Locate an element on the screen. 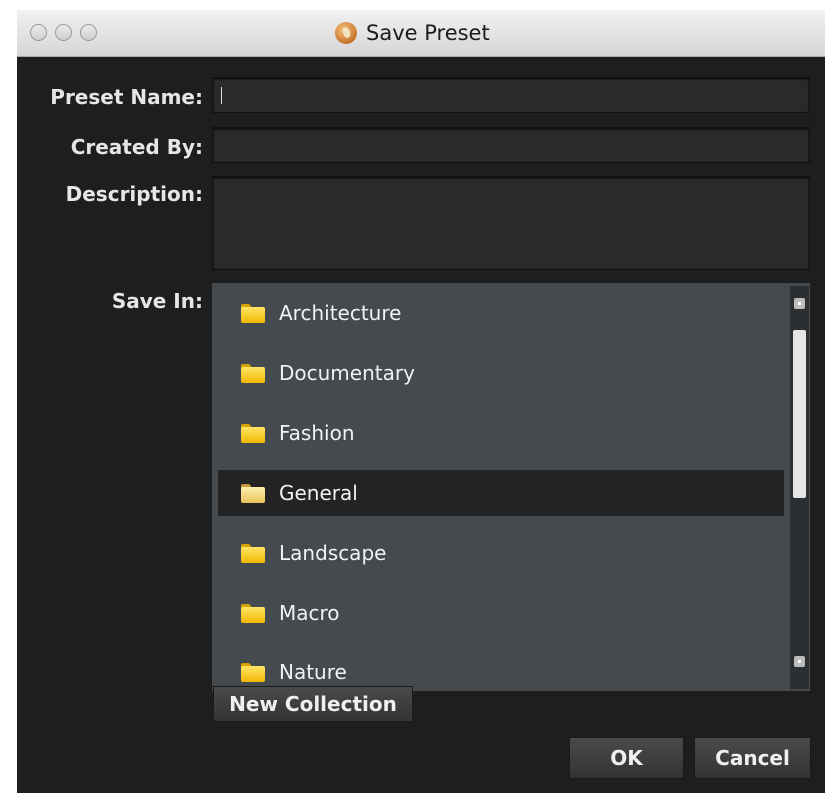  text-caret is located at coordinates (221, 95).